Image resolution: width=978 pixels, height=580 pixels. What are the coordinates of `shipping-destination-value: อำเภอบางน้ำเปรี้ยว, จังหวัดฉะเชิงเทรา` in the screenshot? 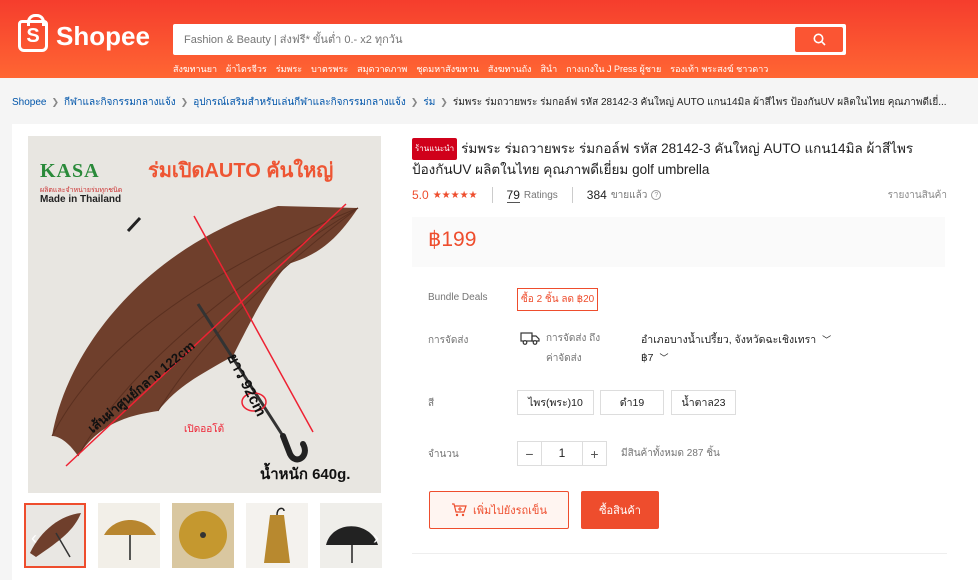 It's located at (729, 340).